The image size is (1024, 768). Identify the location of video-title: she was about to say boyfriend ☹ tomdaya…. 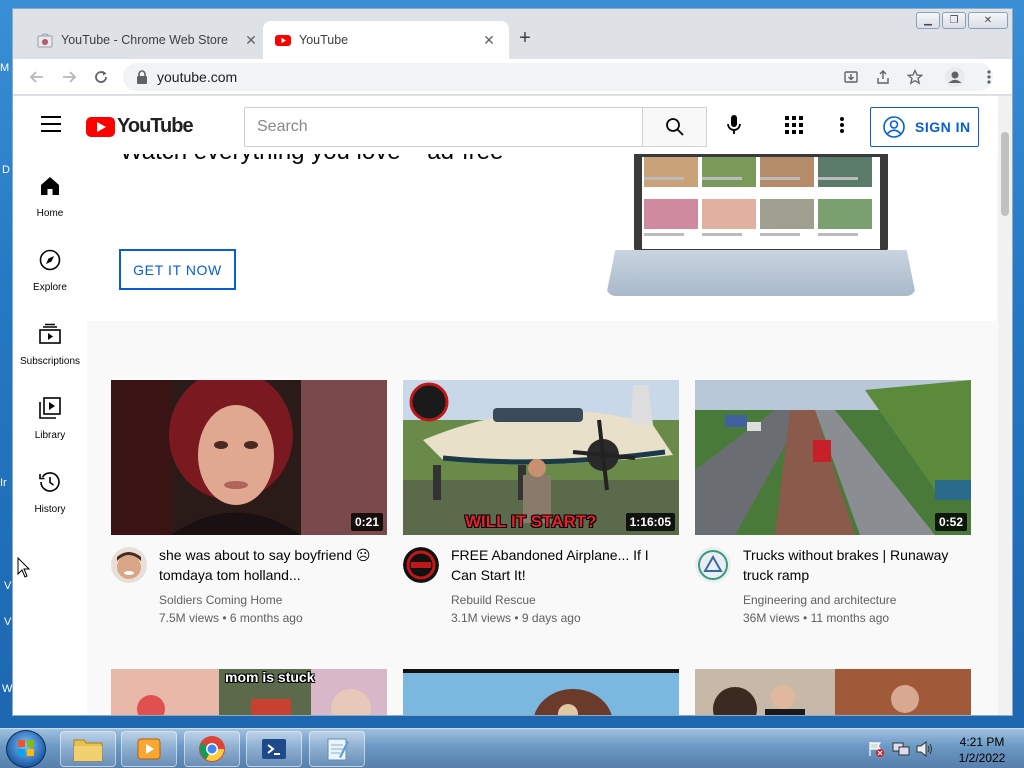
(272, 565).